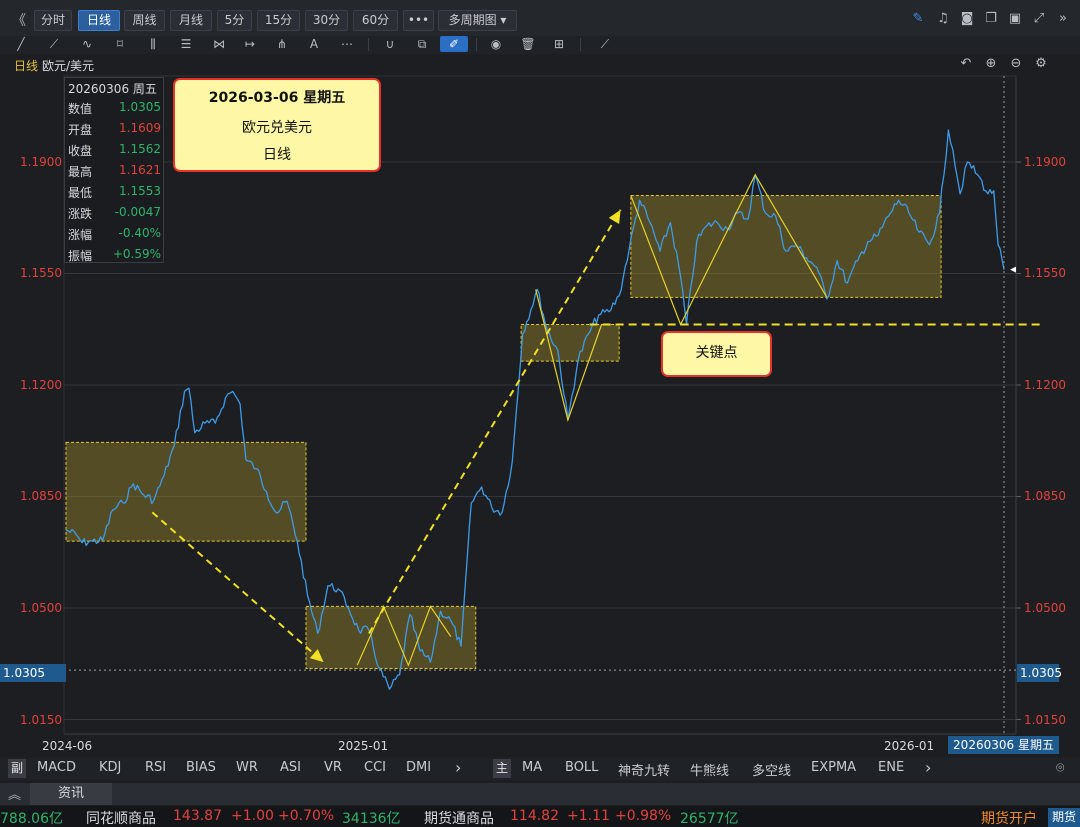  I want to click on x-tick-label: 2024-06, so click(67, 746).